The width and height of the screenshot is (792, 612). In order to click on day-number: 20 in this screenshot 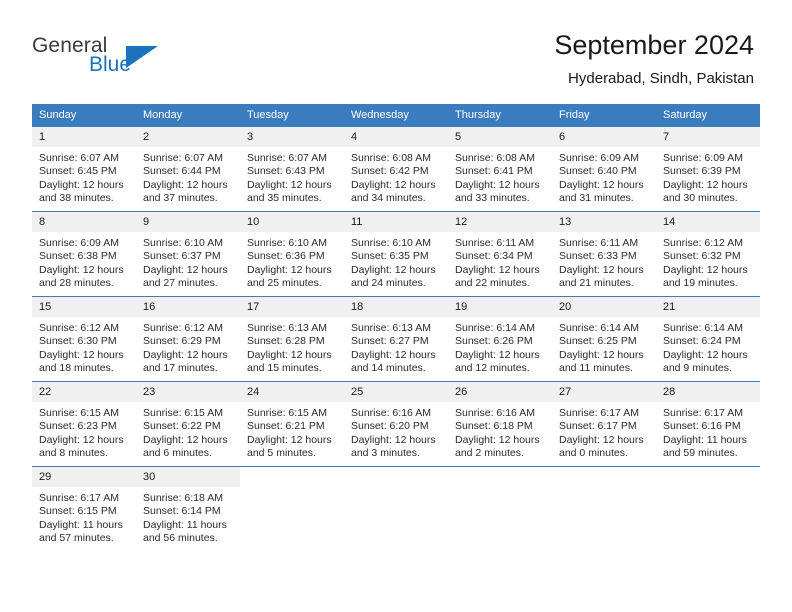, I will do `click(604, 307)`.